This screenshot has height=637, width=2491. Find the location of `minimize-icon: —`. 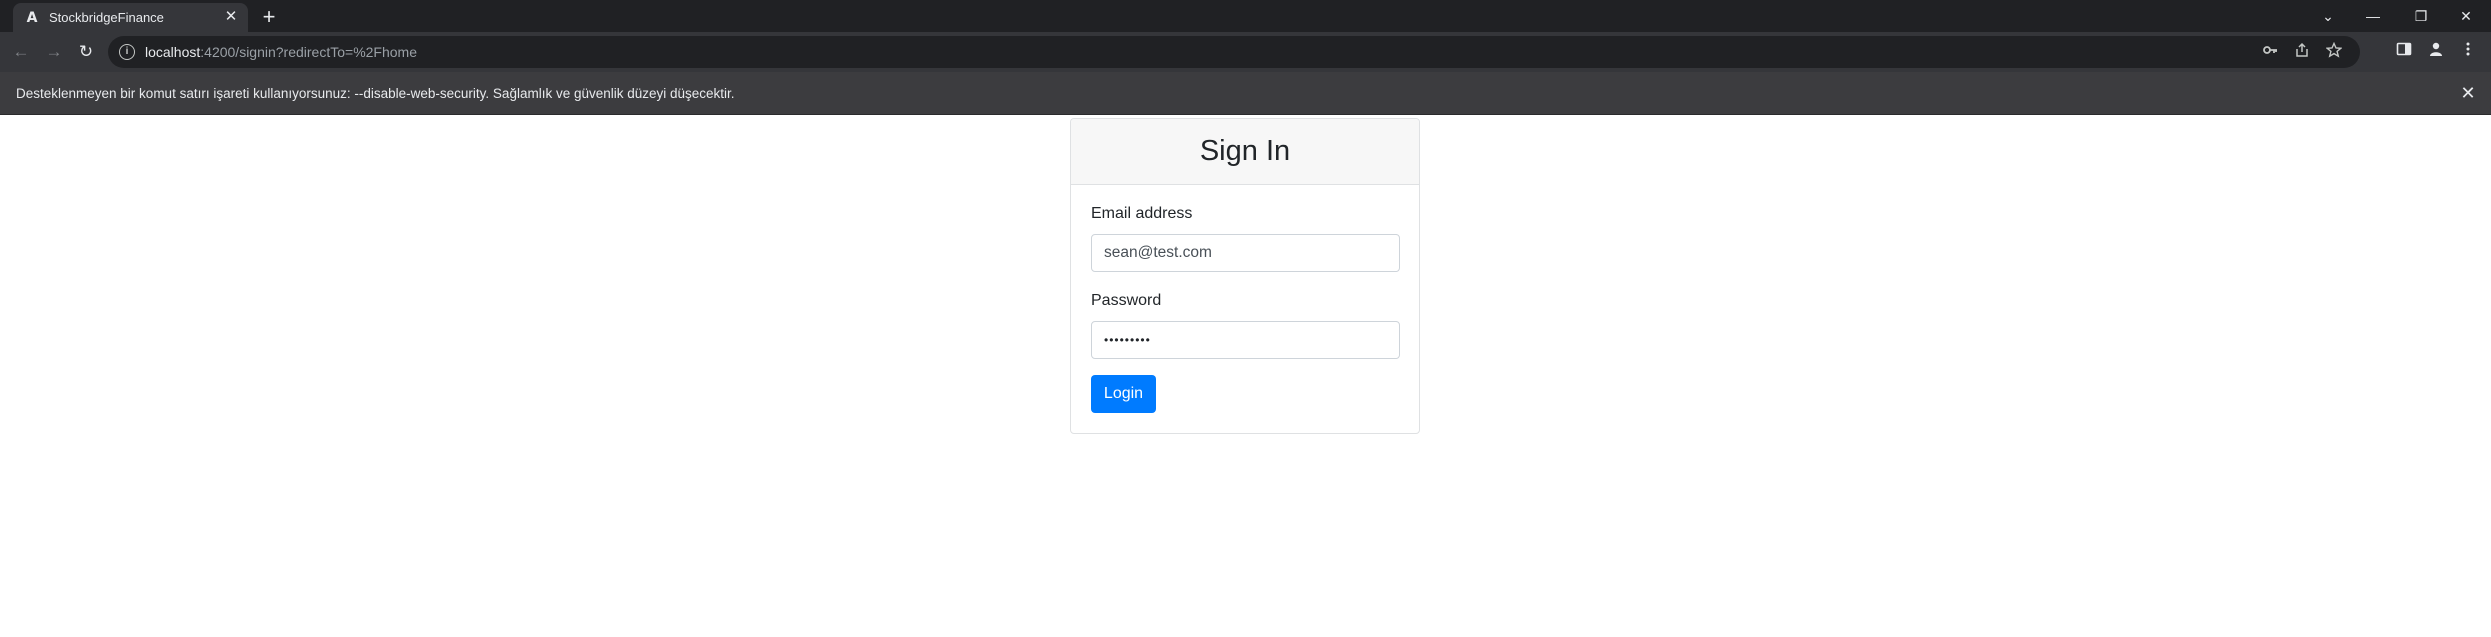

minimize-icon: — is located at coordinates (2373, 16).